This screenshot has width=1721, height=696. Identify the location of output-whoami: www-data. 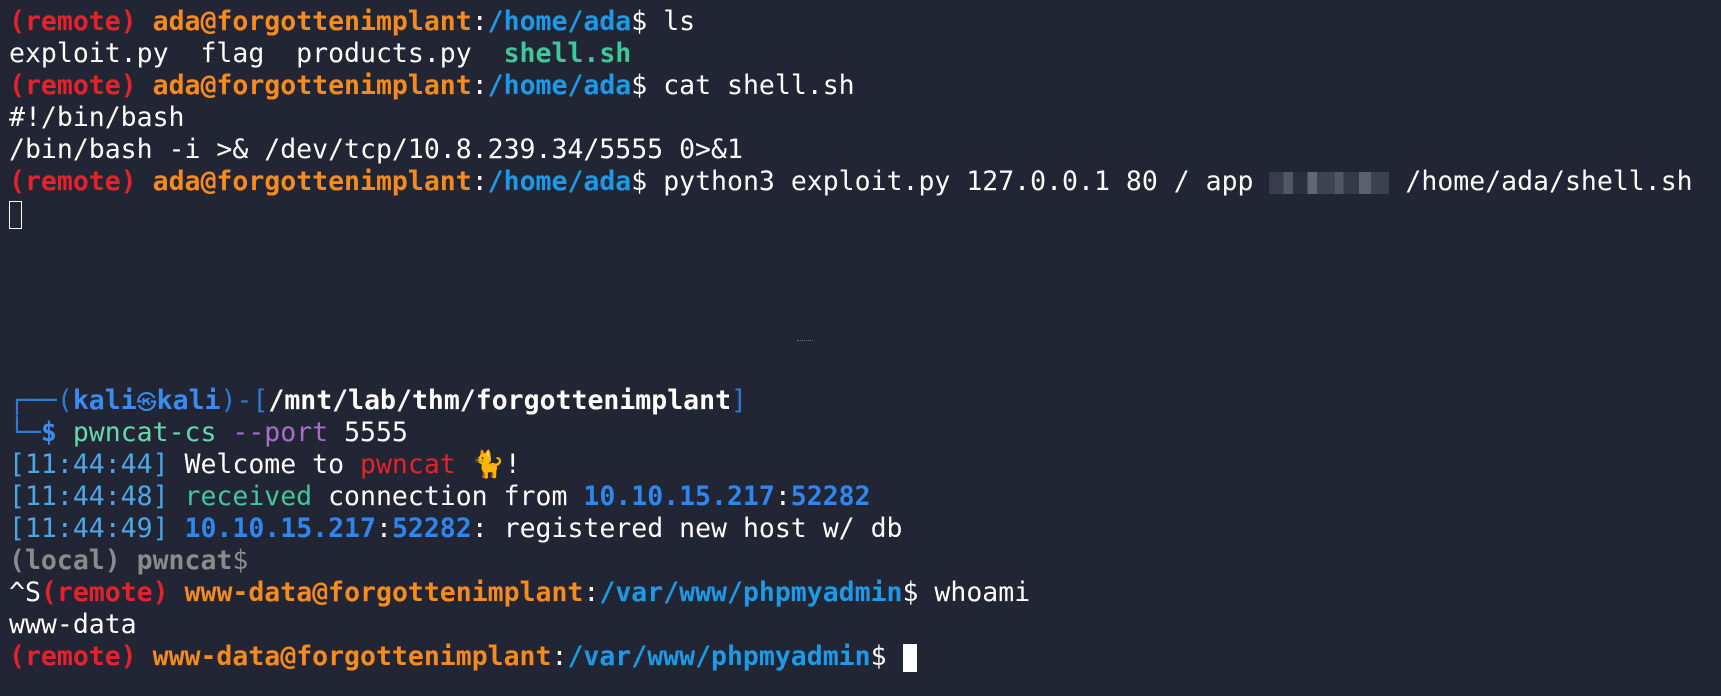
(865, 625).